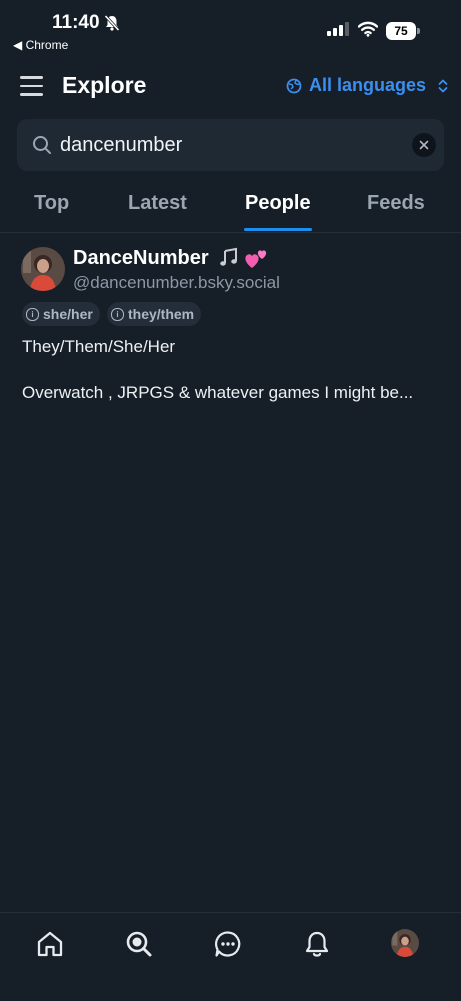  What do you see at coordinates (396, 203) in the screenshot?
I see `tab-feeds: Feeds` at bounding box center [396, 203].